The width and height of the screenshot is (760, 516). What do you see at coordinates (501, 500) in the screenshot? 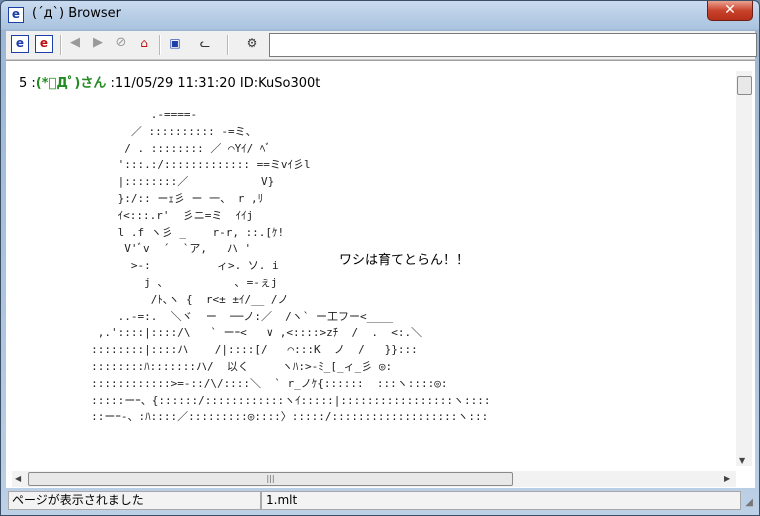
I see `status-file: 1.mlt` at bounding box center [501, 500].